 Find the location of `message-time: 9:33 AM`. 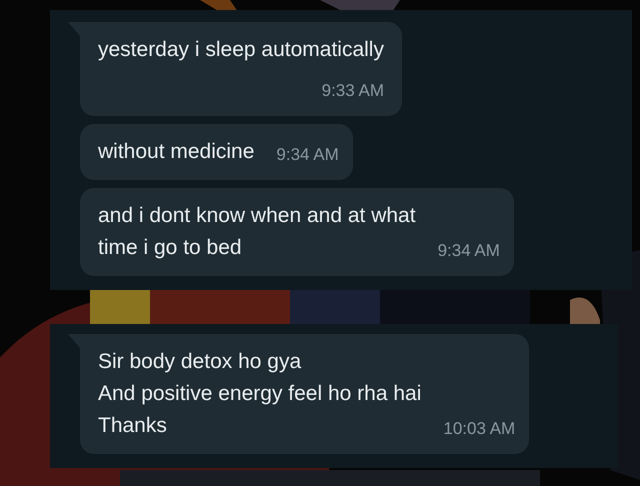

message-time: 9:33 AM is located at coordinates (353, 91).